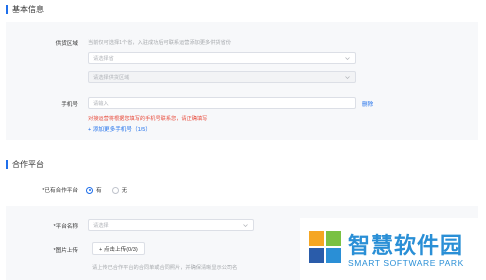  I want to click on has-platform-radio-group: 有 无, so click(111, 190).